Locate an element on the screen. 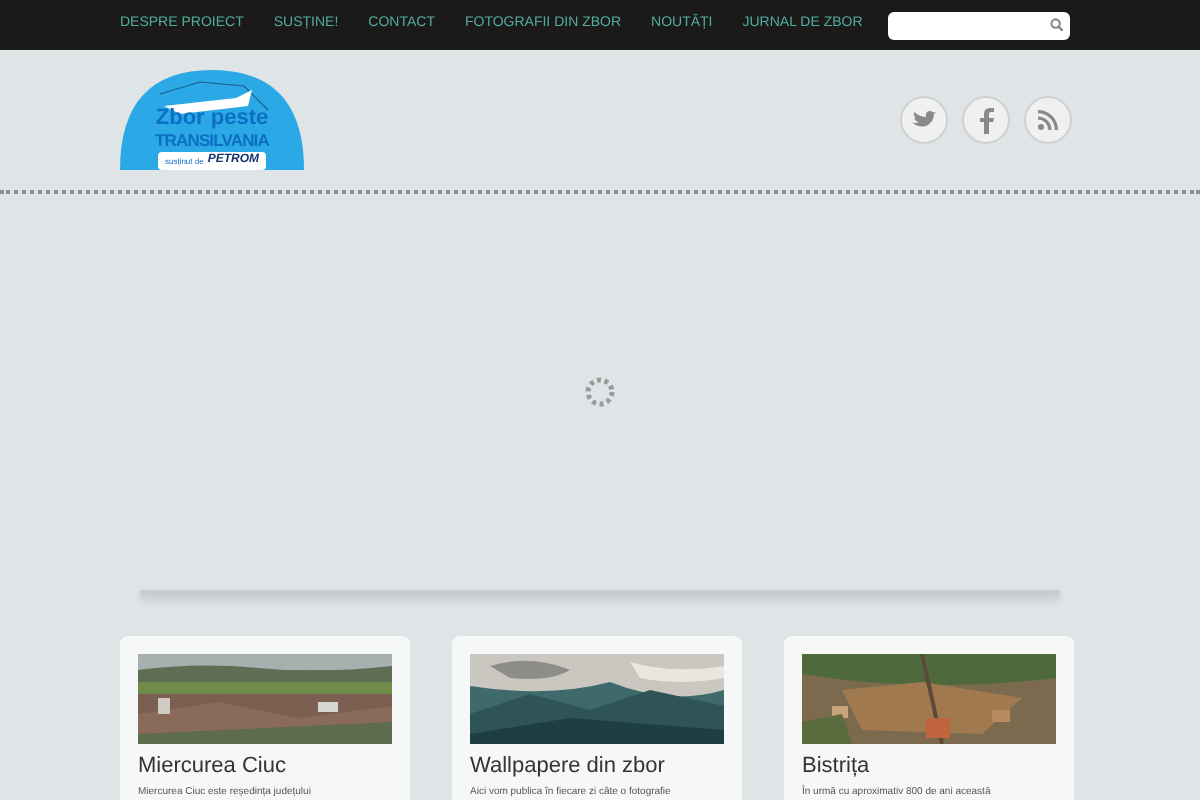 The width and height of the screenshot is (1200, 800). bird-icon is located at coordinates (924, 120).